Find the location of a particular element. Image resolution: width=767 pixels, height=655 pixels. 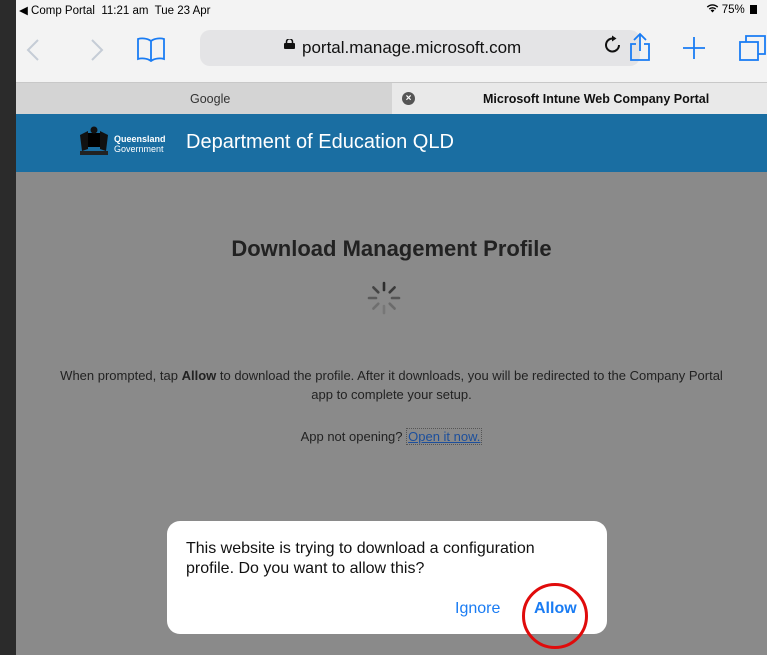

status-bar: ◀ Comp Portal 11:21 am Tue 23 Apr 75% is located at coordinates (391, 11).